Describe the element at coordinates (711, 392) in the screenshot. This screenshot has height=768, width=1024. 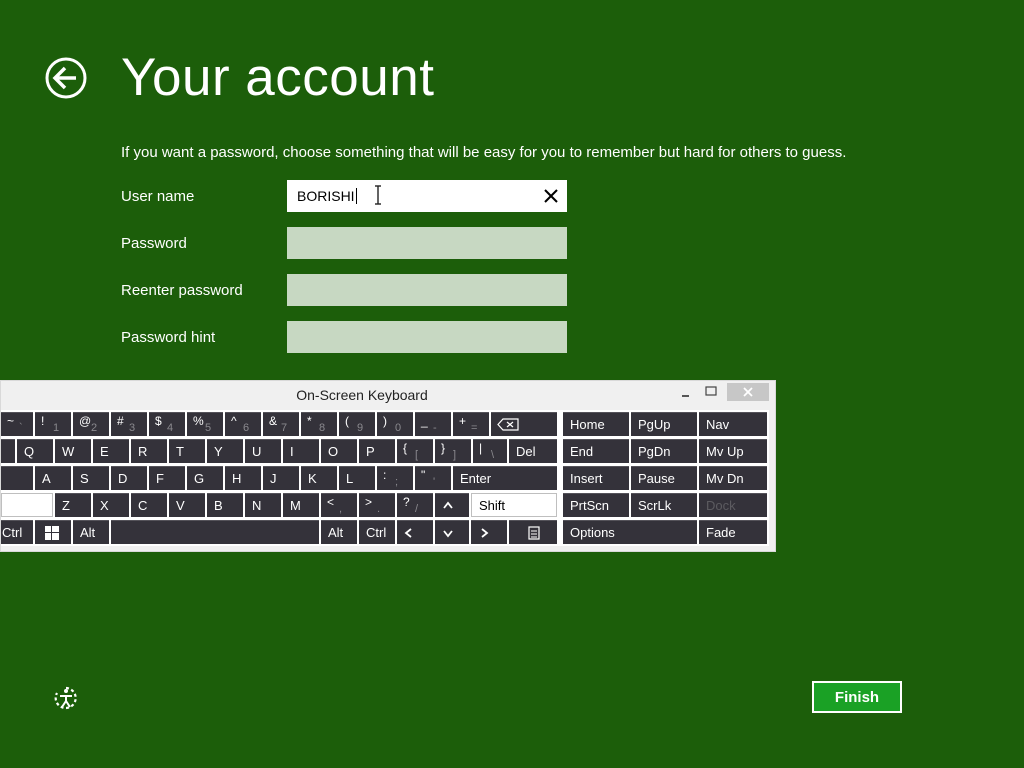
I see `maximize-button` at that location.